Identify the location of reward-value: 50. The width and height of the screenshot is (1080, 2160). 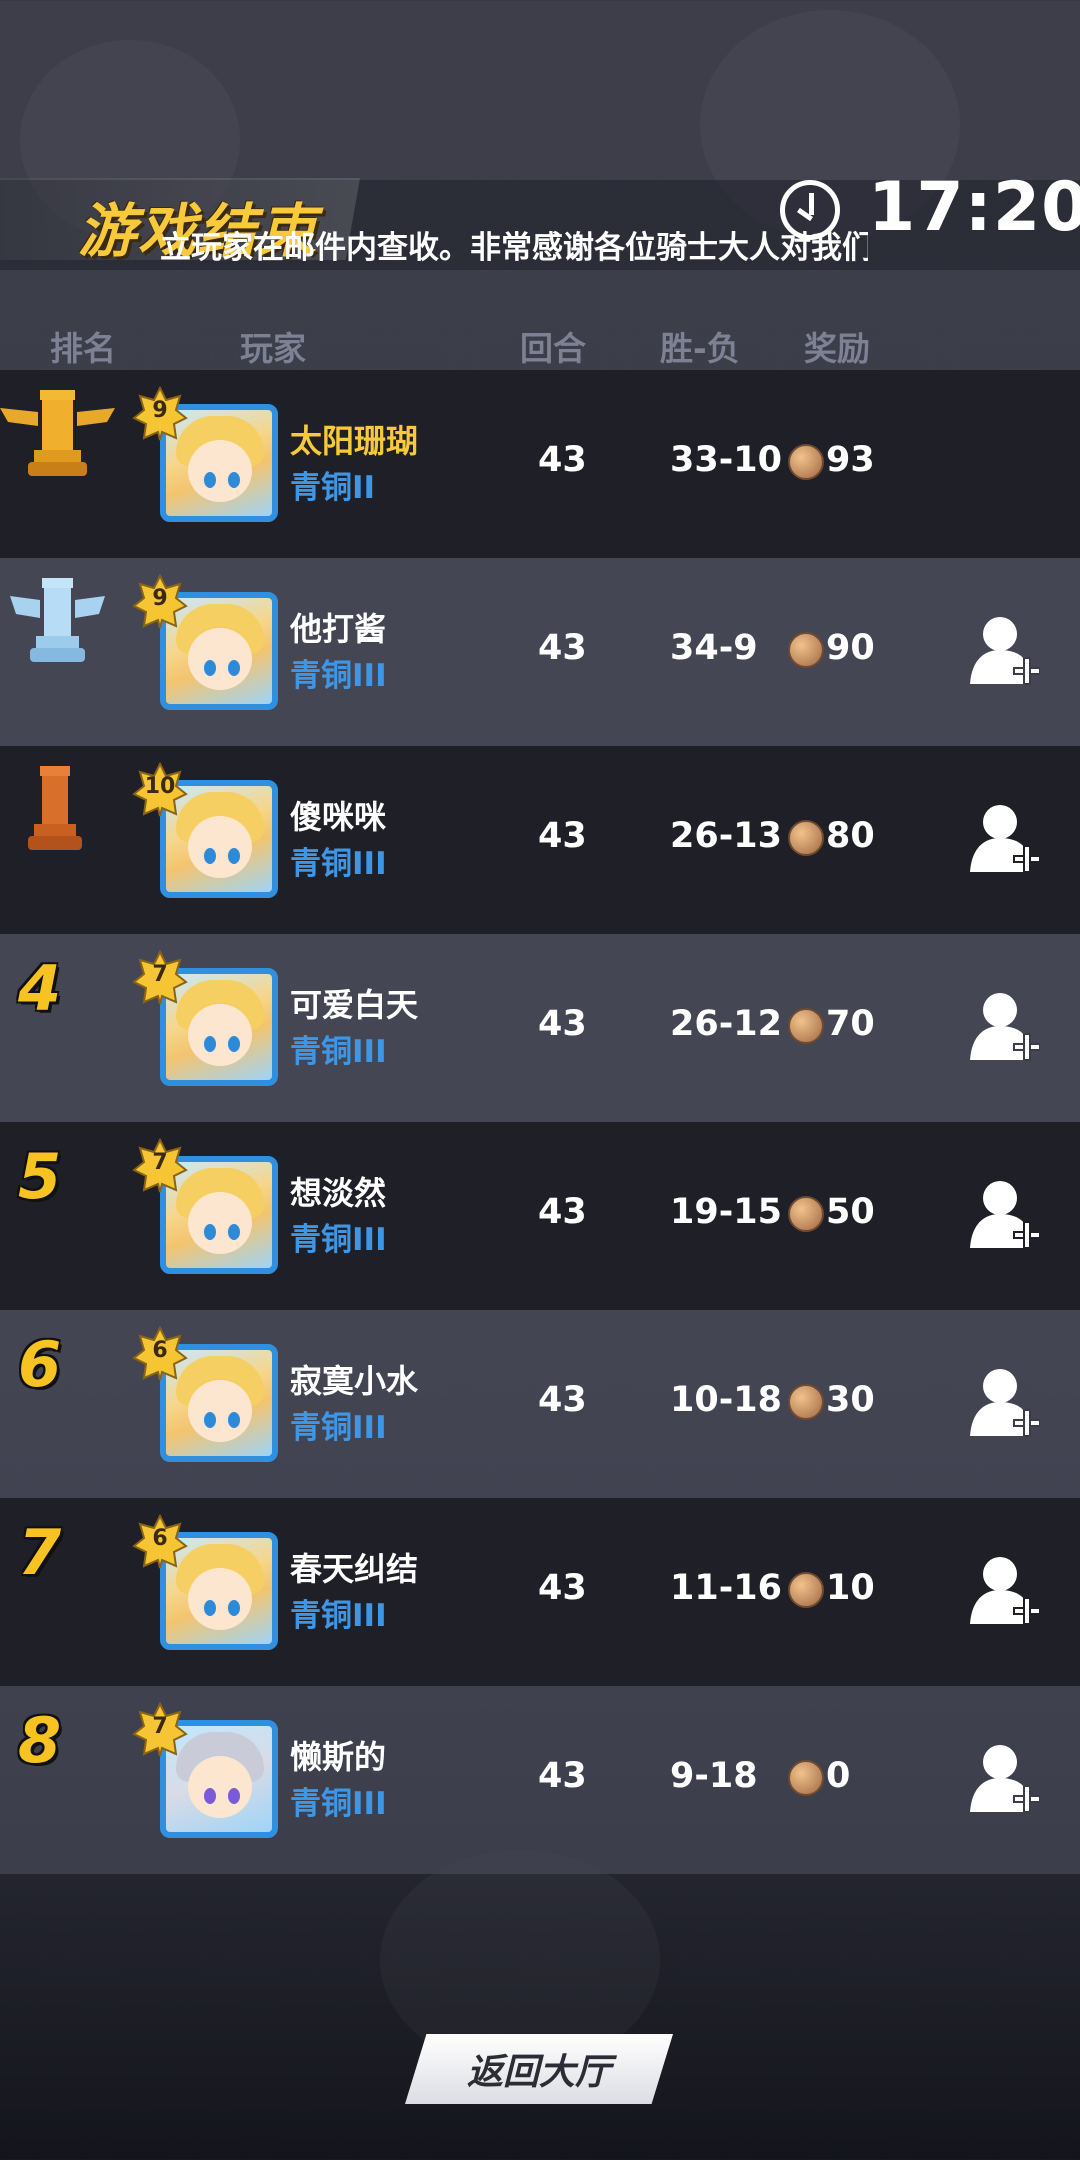
(850, 1212).